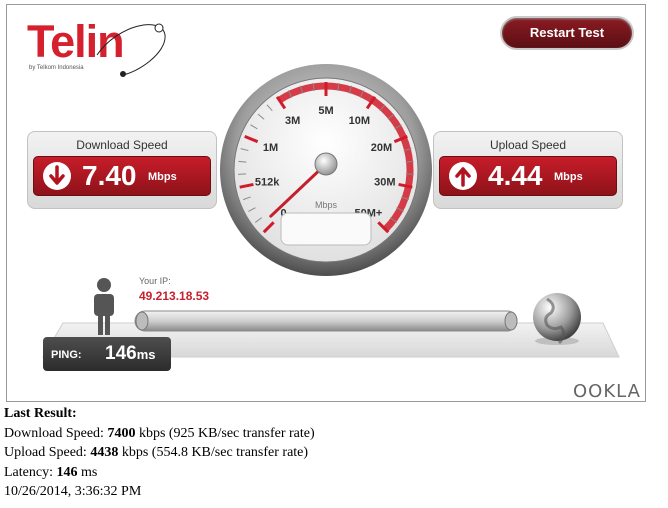  What do you see at coordinates (326, 229) in the screenshot?
I see `gauge-readout-box` at bounding box center [326, 229].